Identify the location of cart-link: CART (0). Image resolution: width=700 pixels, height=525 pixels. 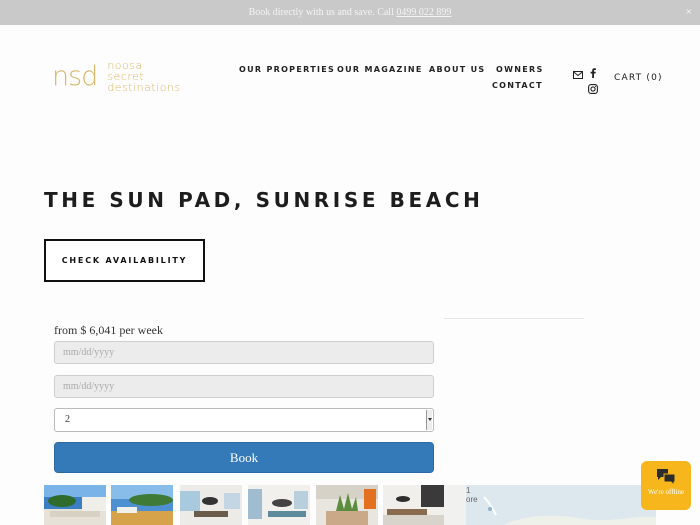
(638, 78).